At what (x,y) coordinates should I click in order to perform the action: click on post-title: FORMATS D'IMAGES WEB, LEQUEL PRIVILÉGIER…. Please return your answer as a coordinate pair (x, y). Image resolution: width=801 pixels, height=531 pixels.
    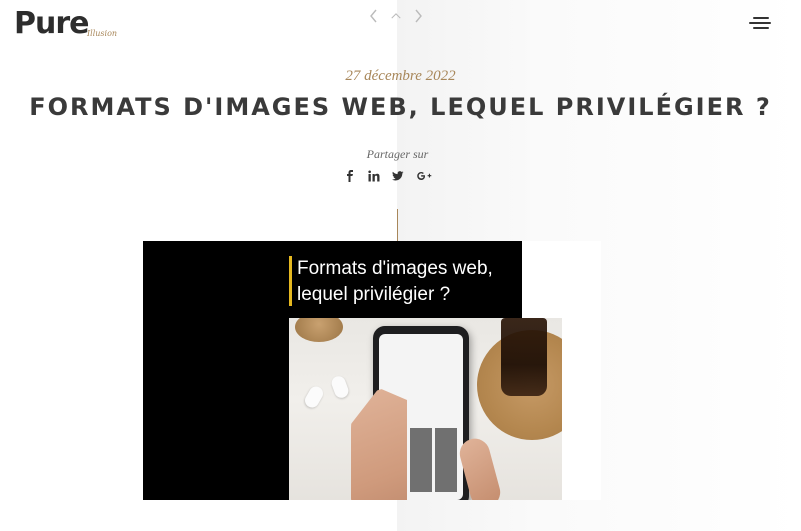
    Looking at the image, I should click on (400, 107).